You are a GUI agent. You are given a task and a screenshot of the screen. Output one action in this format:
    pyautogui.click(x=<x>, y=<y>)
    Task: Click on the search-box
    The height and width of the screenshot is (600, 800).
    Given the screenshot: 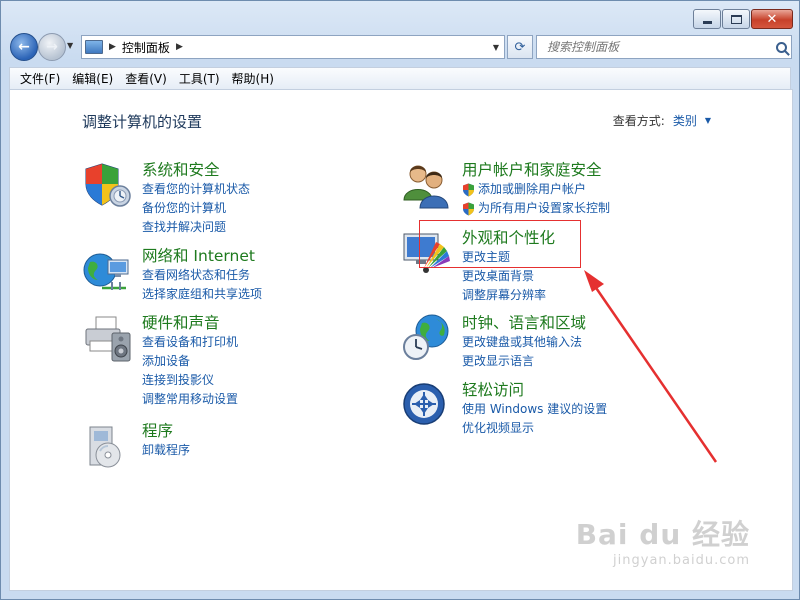 What is the action you would take?
    pyautogui.click(x=664, y=47)
    